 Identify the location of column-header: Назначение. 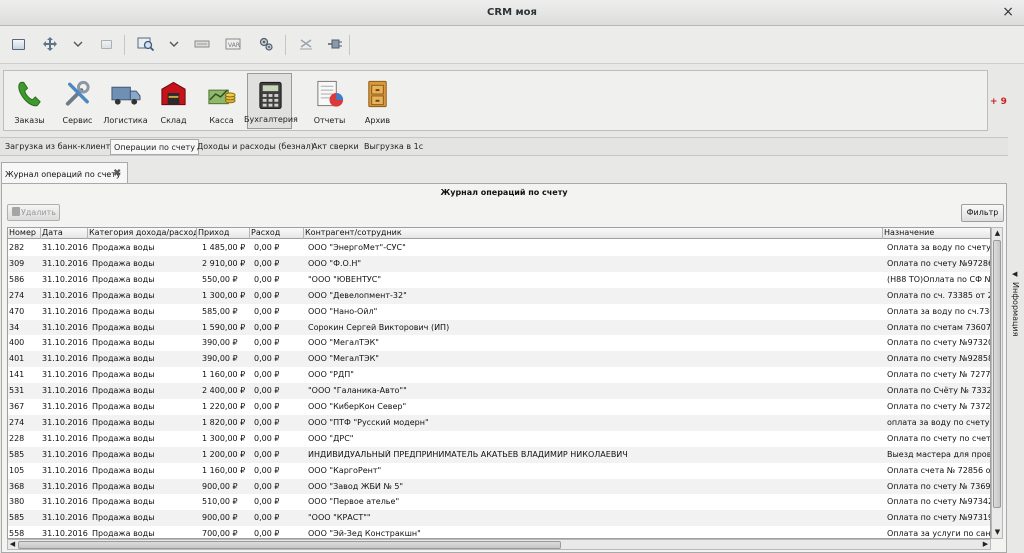
(936, 233).